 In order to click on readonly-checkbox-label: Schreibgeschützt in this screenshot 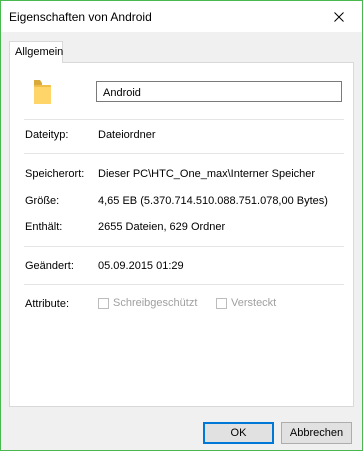, I will do `click(155, 303)`.